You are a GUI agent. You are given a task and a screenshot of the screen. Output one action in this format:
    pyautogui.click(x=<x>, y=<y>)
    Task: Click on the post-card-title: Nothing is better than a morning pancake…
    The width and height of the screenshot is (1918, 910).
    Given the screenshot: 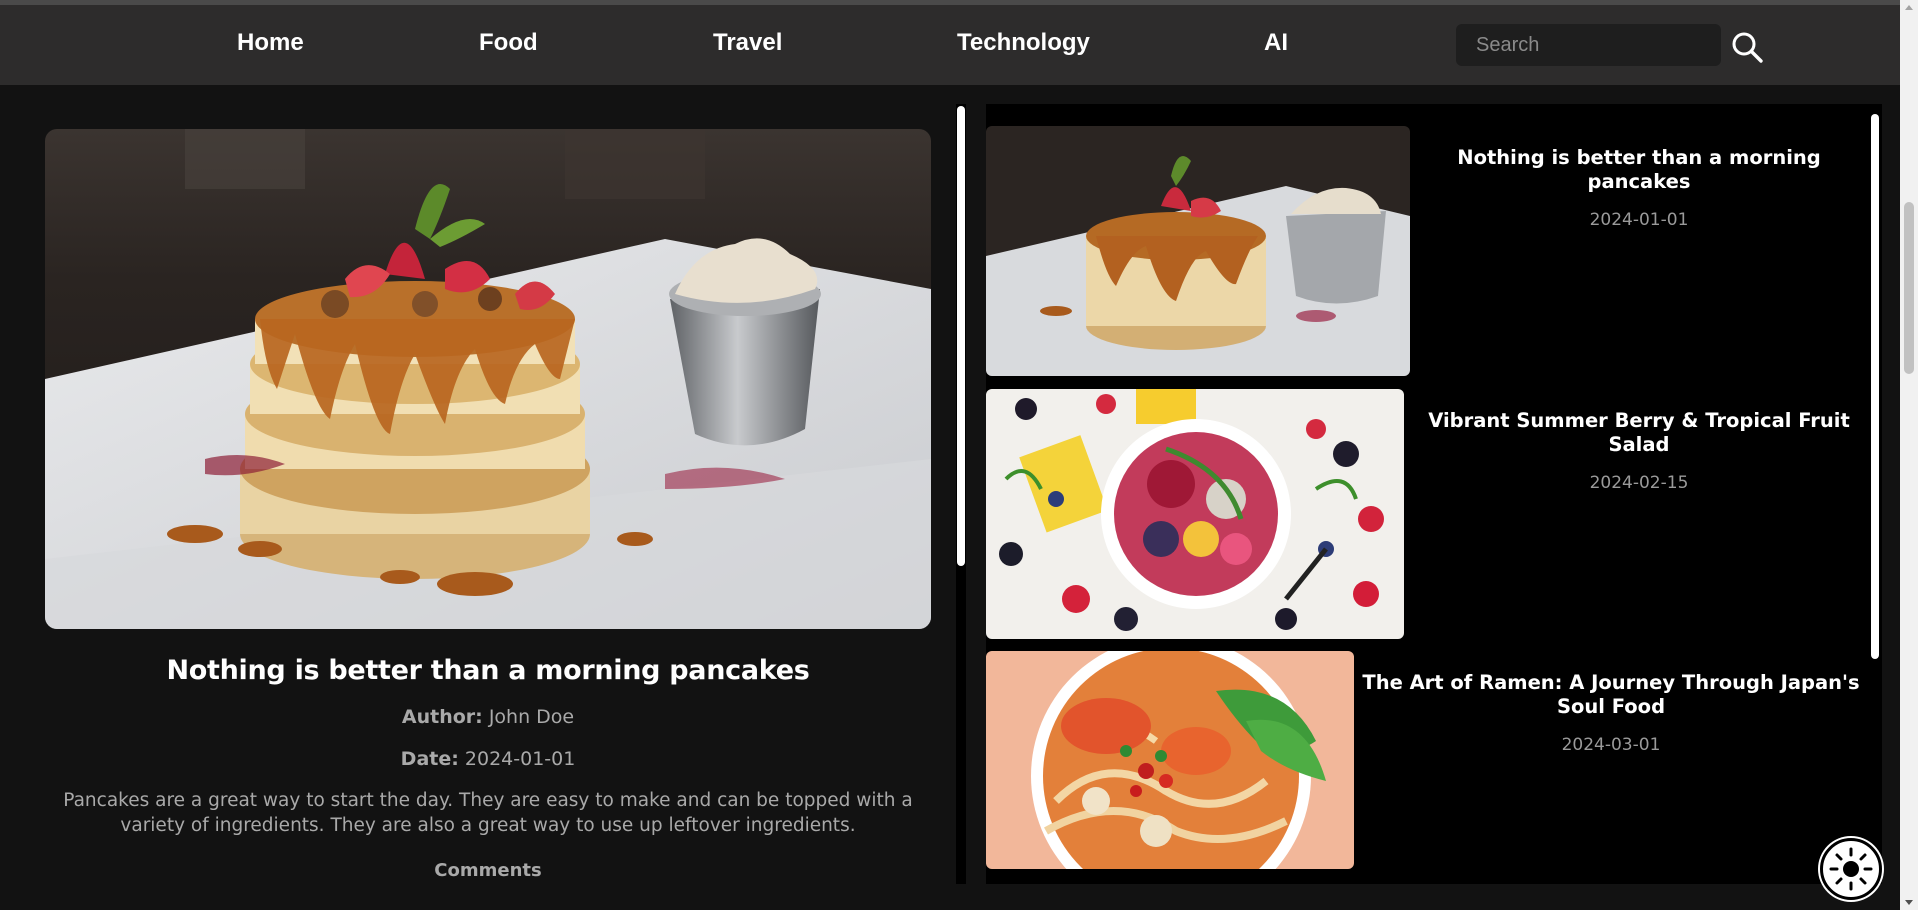 What is the action you would take?
    pyautogui.click(x=1639, y=170)
    